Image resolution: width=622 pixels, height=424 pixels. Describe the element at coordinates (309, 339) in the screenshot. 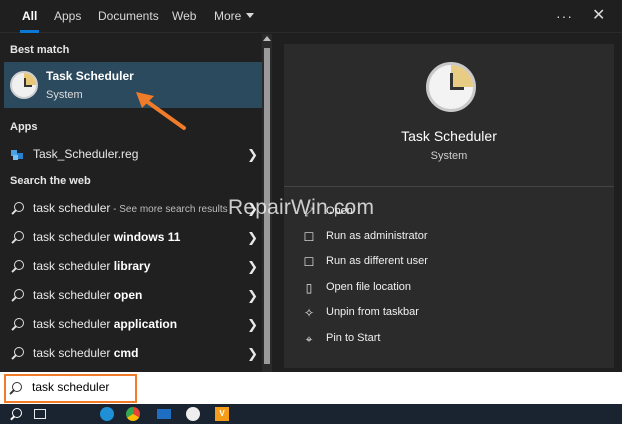

I see `pin-icon: ⌖` at that location.